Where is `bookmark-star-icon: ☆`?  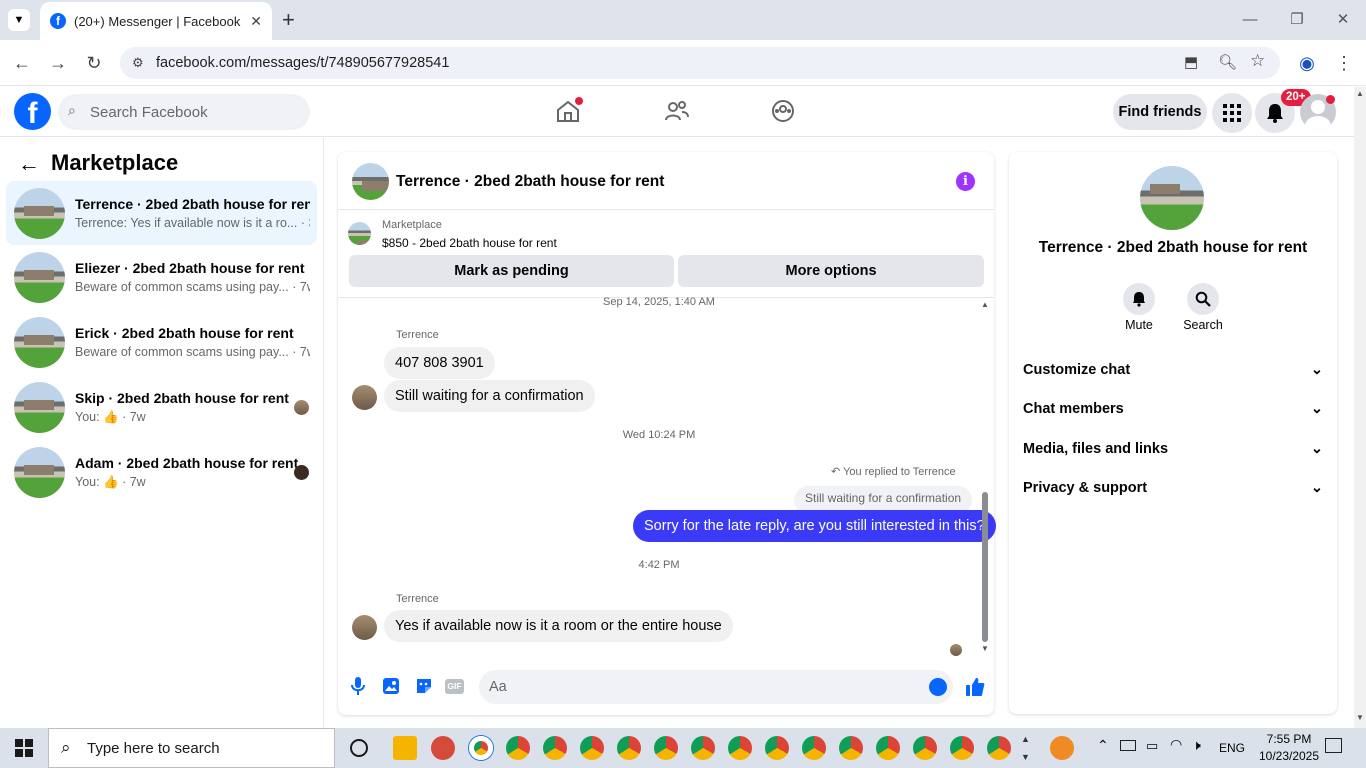 bookmark-star-icon: ☆ is located at coordinates (1257, 61).